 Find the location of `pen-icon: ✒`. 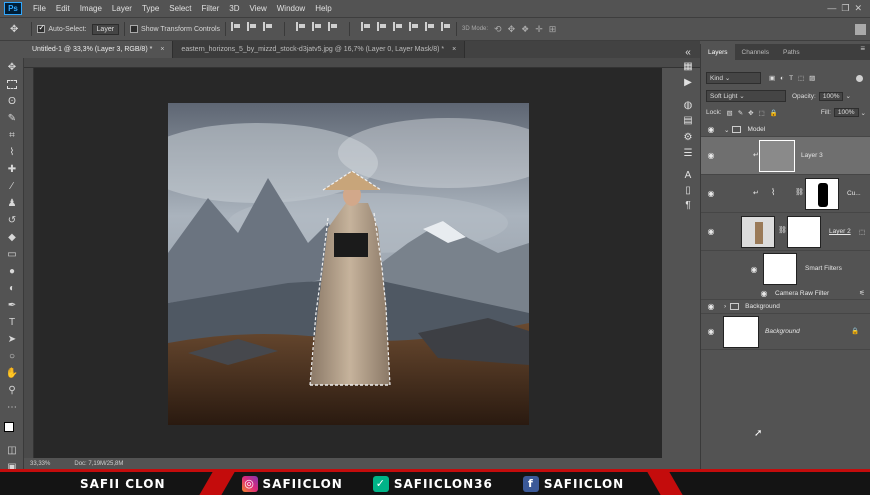

pen-icon: ✒ is located at coordinates (12, 305).